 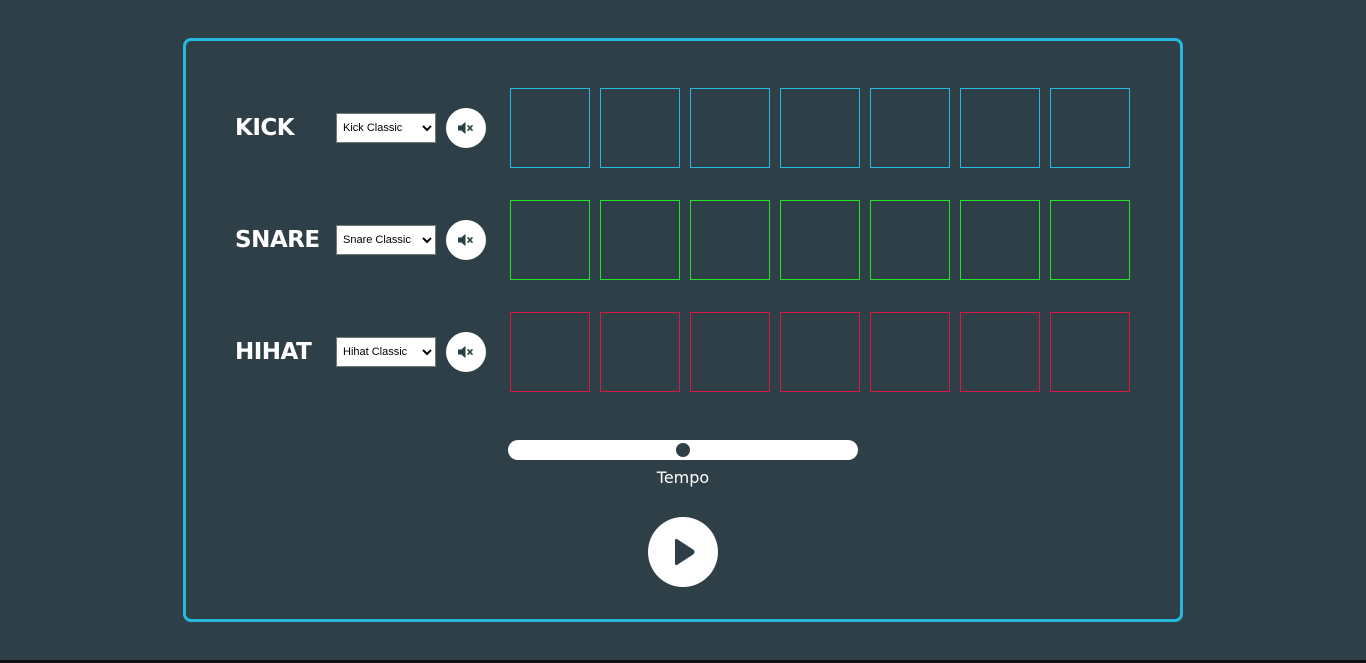 What do you see at coordinates (265, 128) in the screenshot?
I see `track-label: KICK` at bounding box center [265, 128].